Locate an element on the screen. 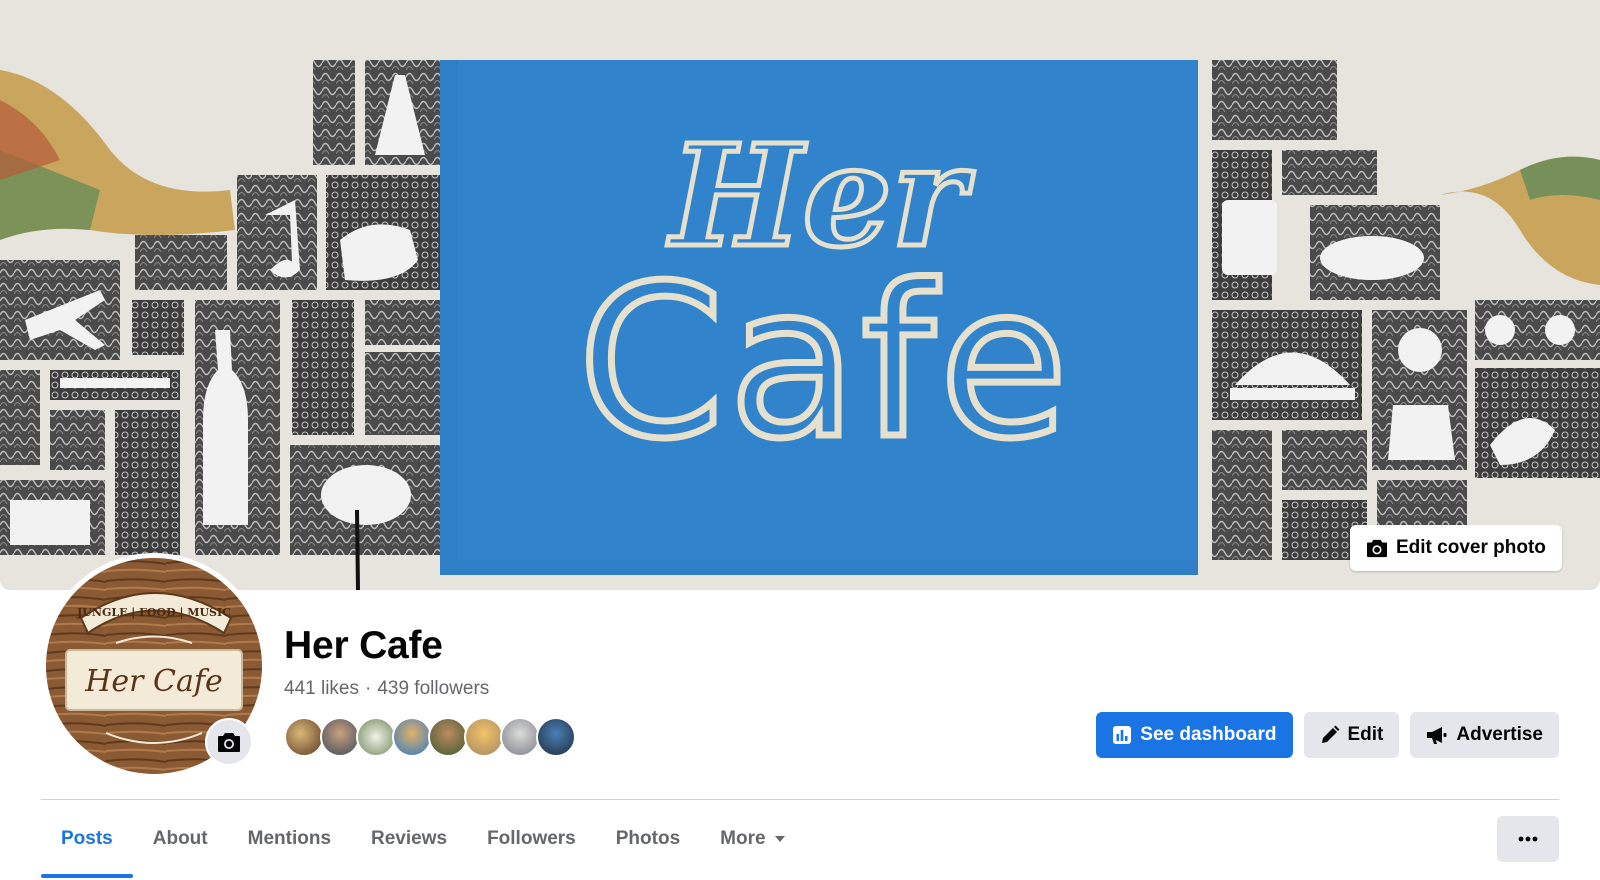 The height and width of the screenshot is (880, 1600). edit-label: Edit is located at coordinates (1365, 734).